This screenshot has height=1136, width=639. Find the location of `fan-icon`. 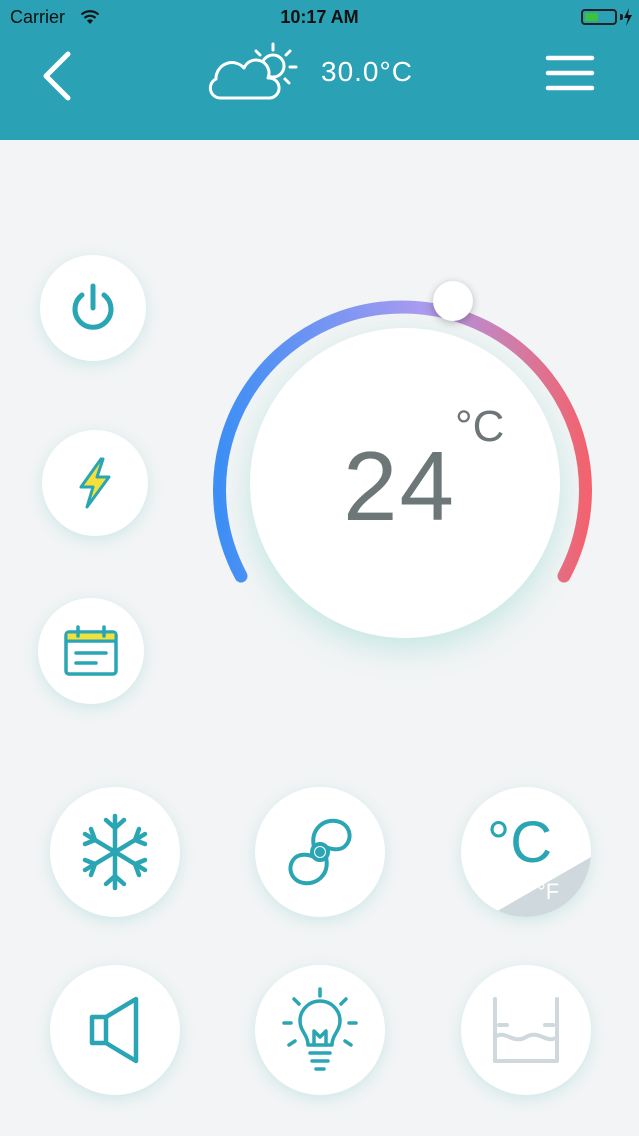

fan-icon is located at coordinates (320, 852).